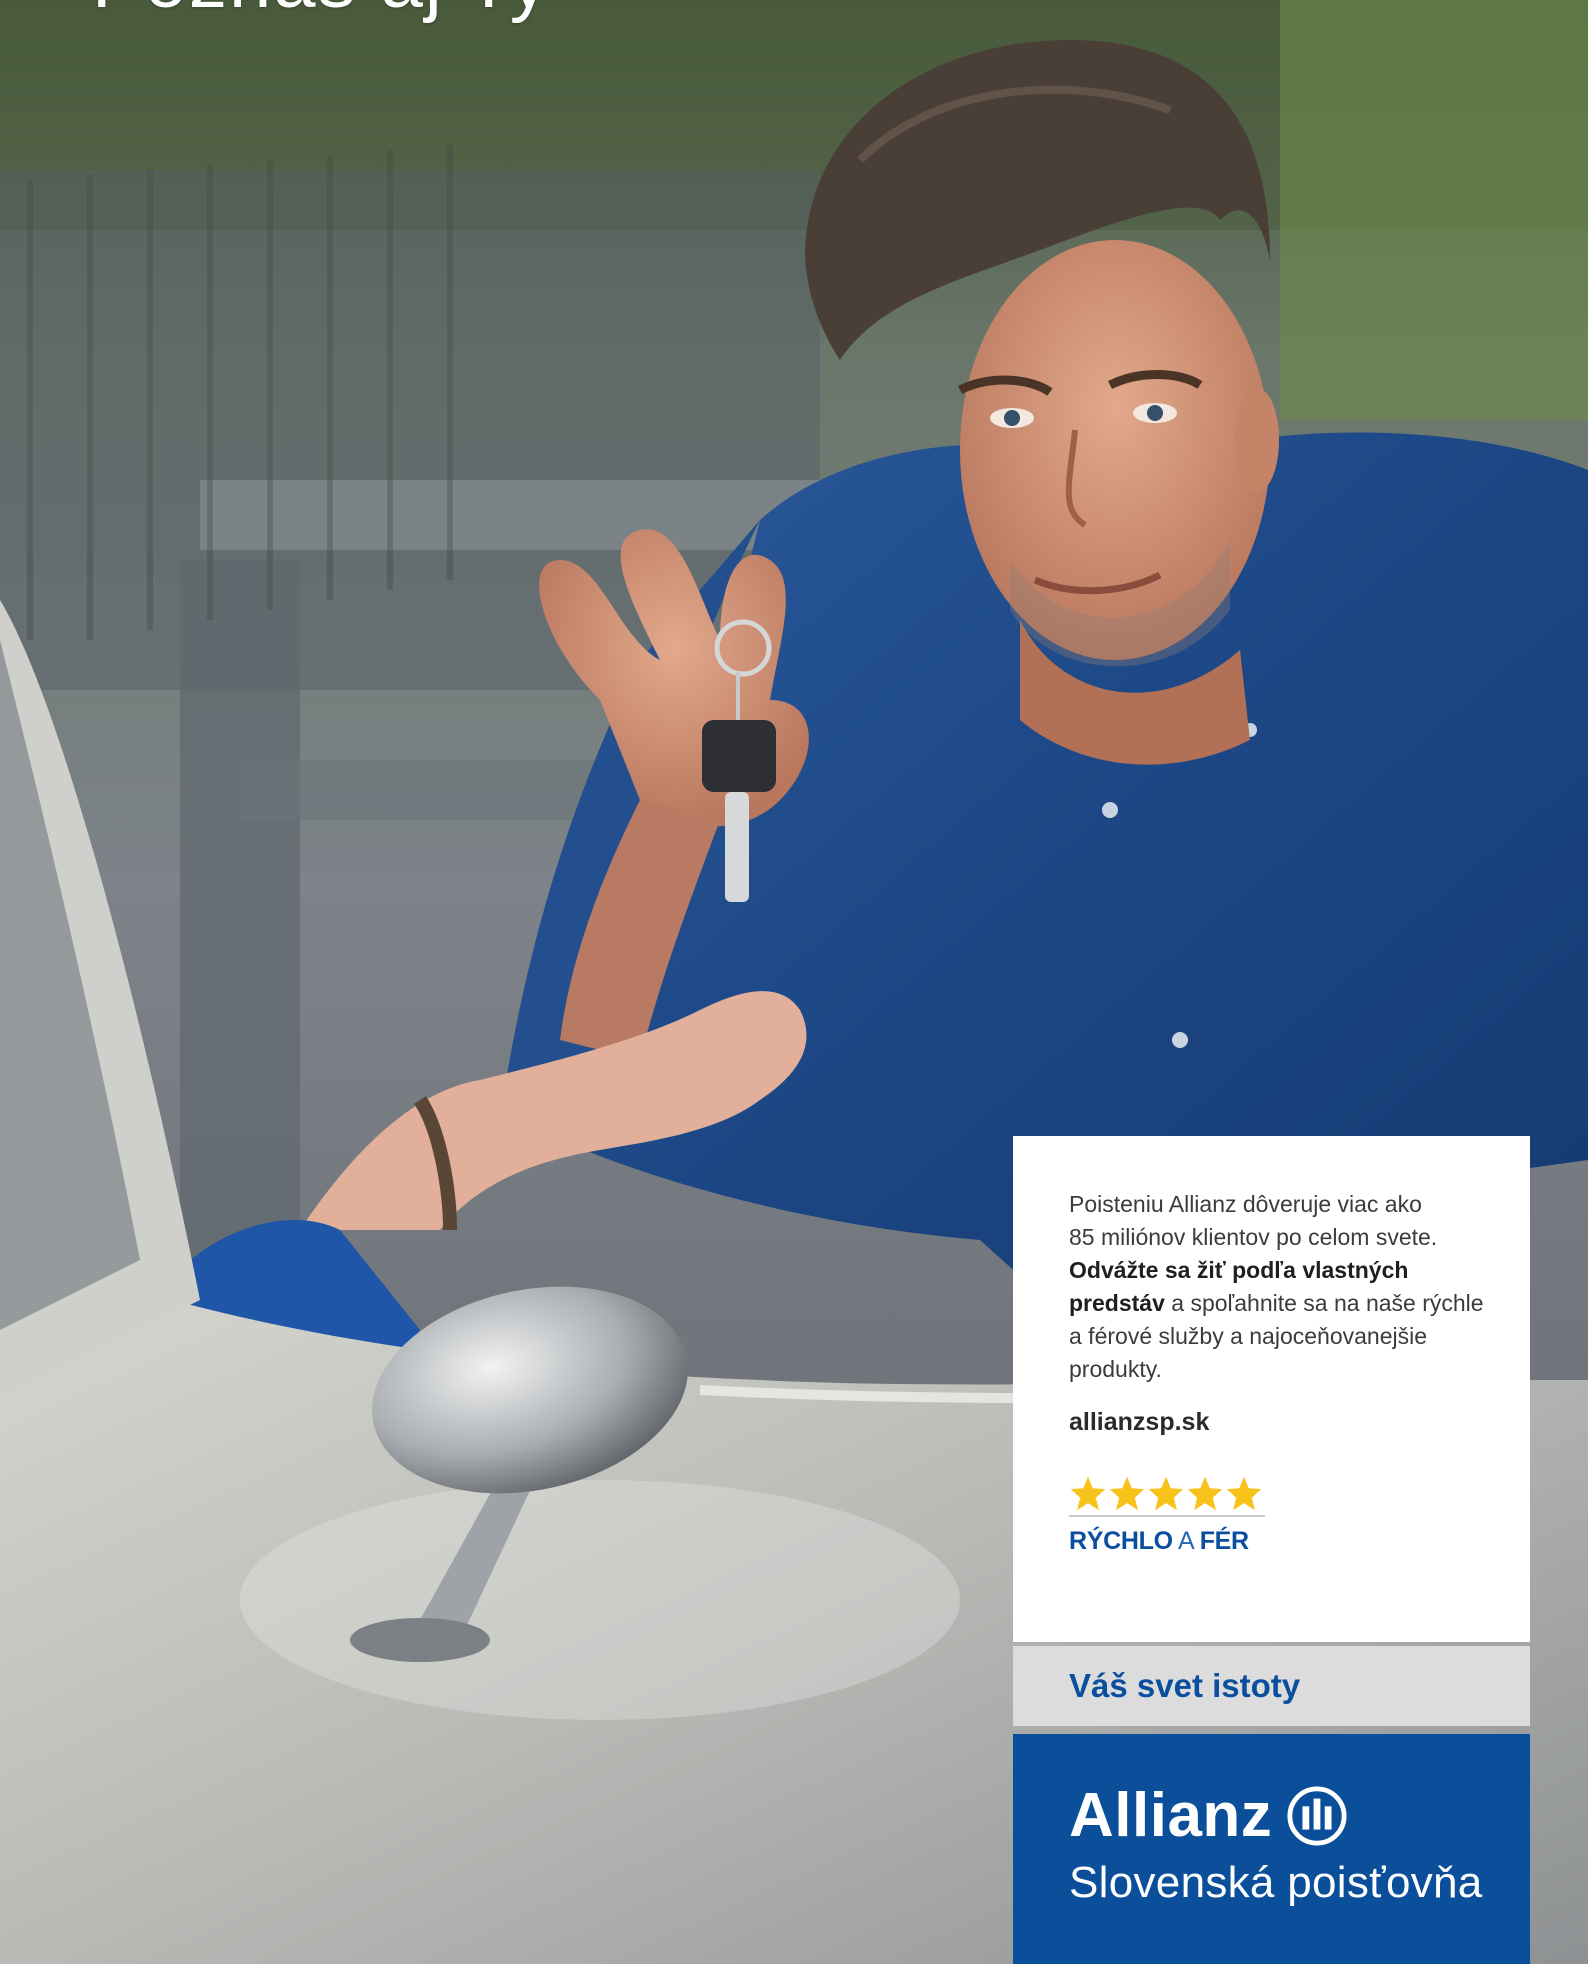 The image size is (1588, 1964). Describe the element at coordinates (1245, 1204) in the screenshot. I see `info-text-line1: Poisteniu Allianz dôveruje viac ako` at that location.